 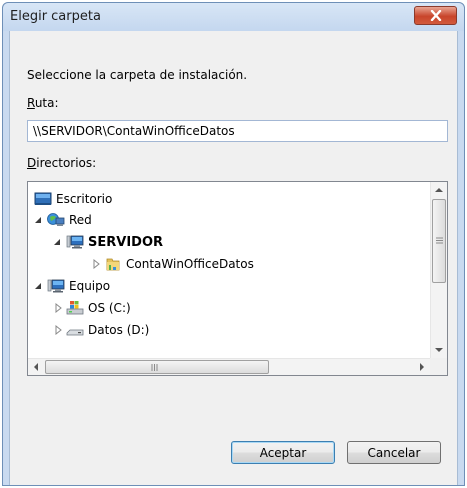 What do you see at coordinates (31, 103) in the screenshot?
I see `path-label-accesskey: R` at bounding box center [31, 103].